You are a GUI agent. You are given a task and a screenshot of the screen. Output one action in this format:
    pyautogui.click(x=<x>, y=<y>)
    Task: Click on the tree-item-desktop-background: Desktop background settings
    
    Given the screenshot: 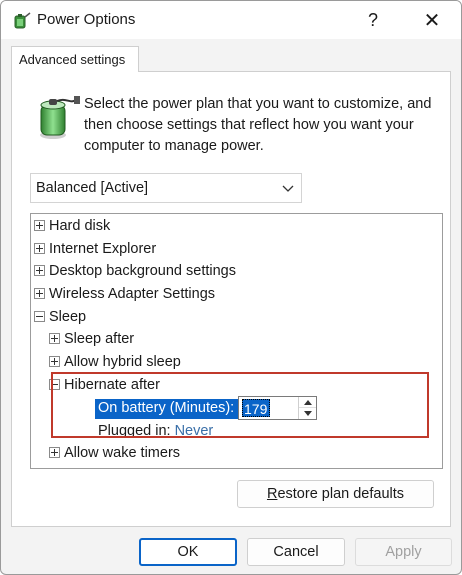 What is the action you would take?
    pyautogui.click(x=135, y=270)
    